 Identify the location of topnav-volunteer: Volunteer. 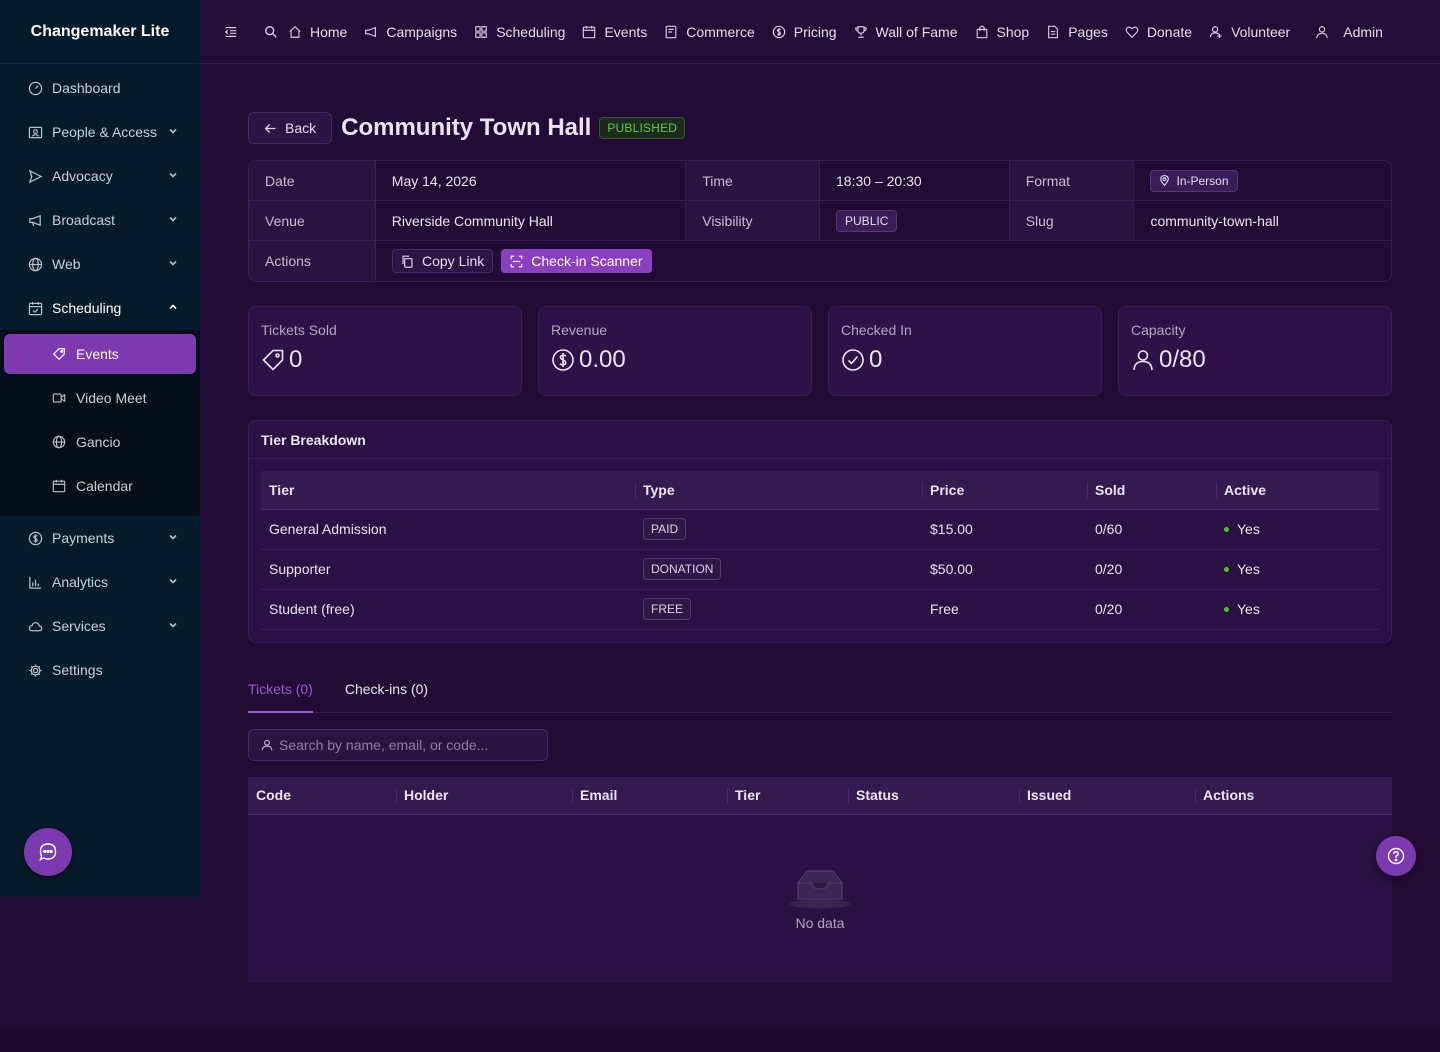
(1249, 32).